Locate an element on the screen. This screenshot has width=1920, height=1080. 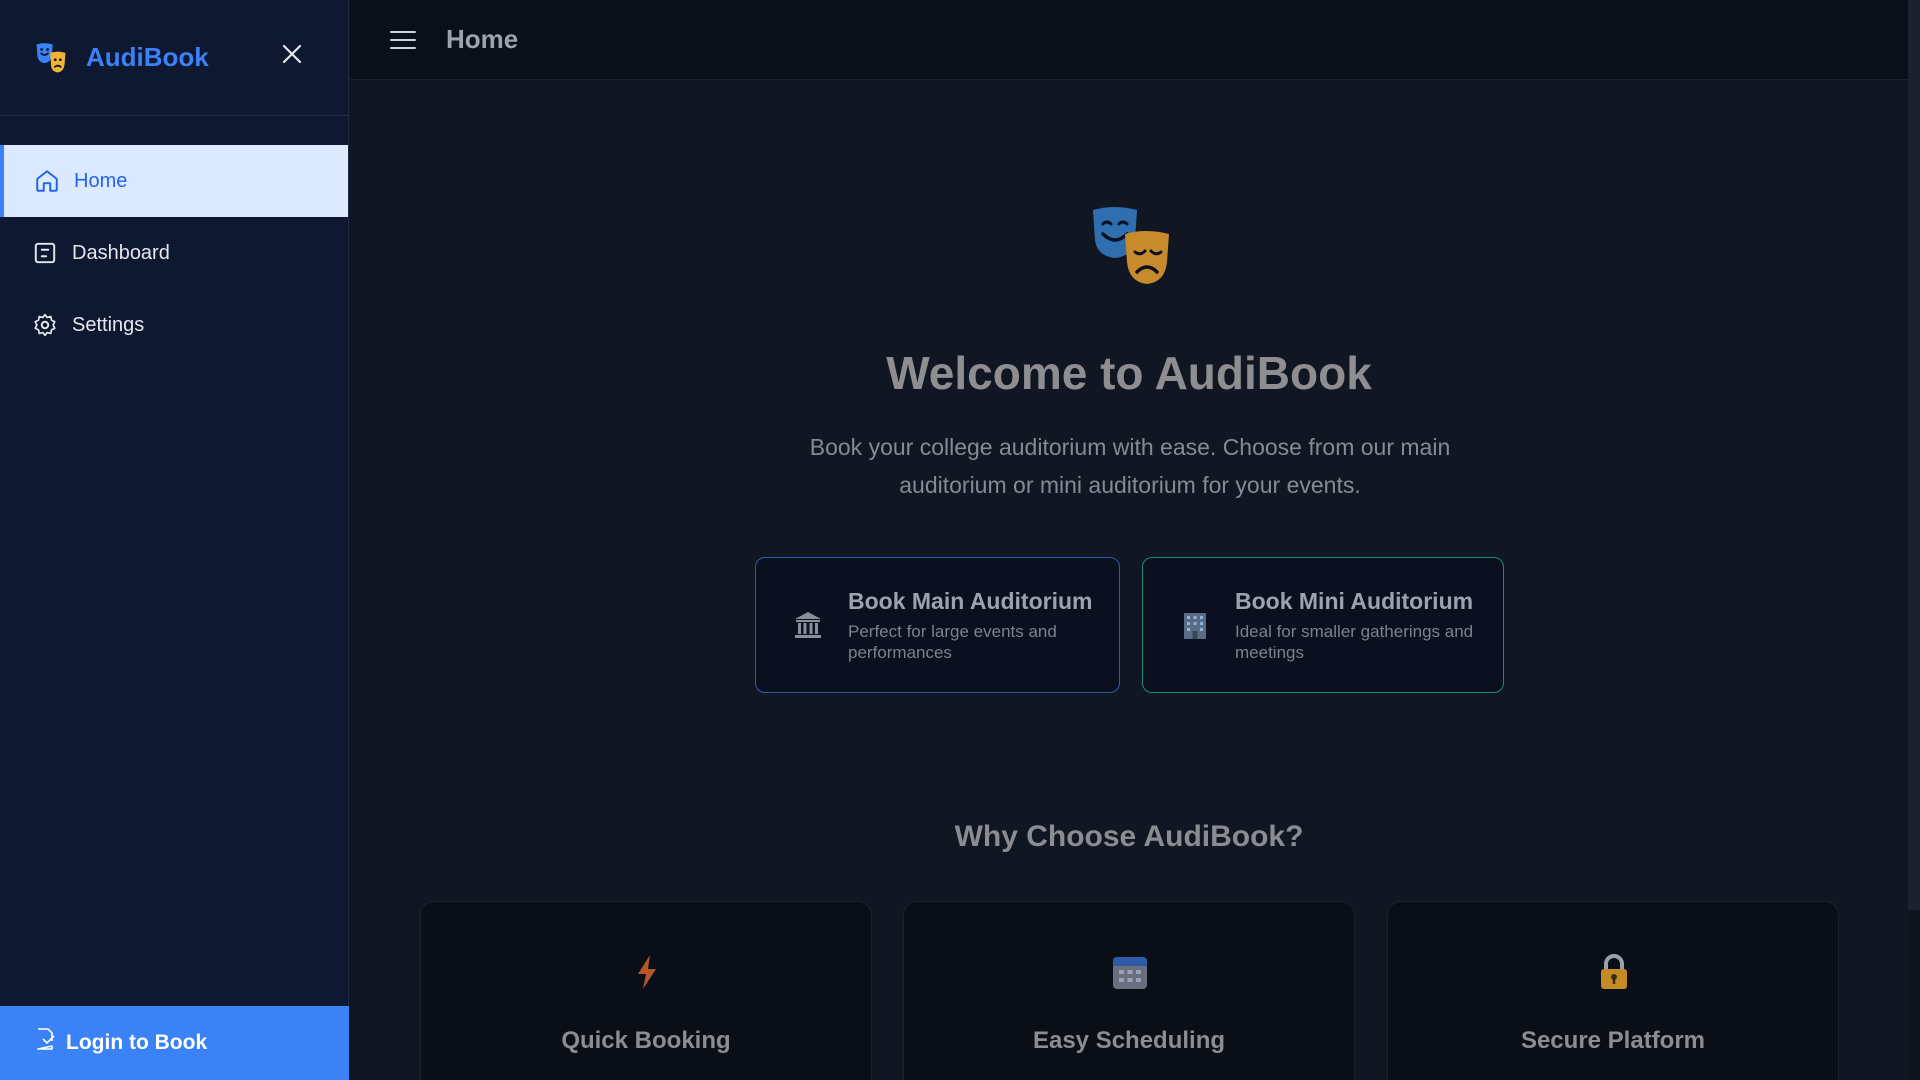
login-button: Login to Book is located at coordinates (174, 1043).